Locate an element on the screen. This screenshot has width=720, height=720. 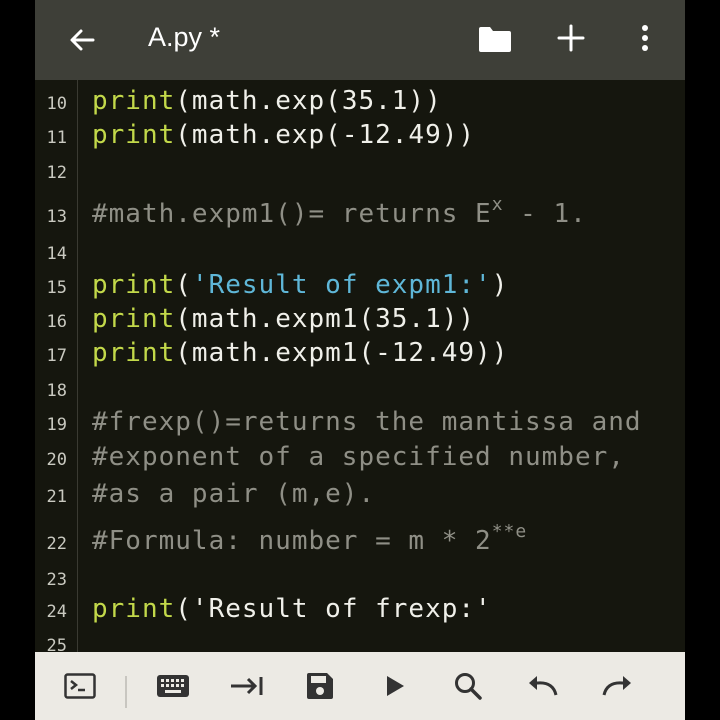
code-line: 22 #Formula: number = m * 2**e is located at coordinates (360, 539).